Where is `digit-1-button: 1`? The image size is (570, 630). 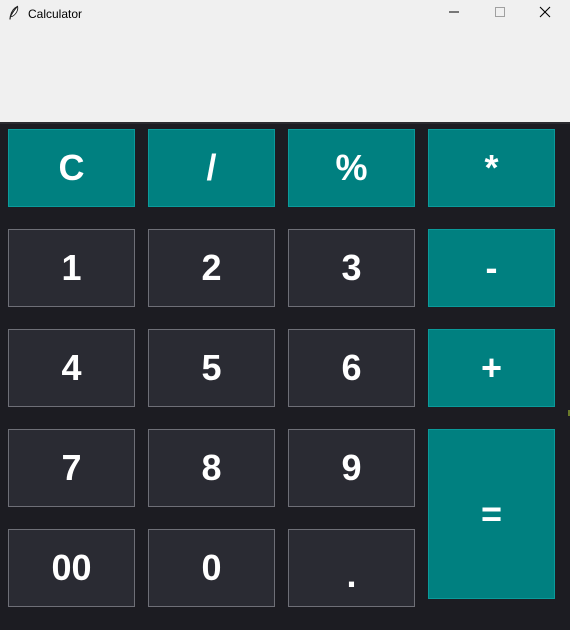 digit-1-button: 1 is located at coordinates (71, 268).